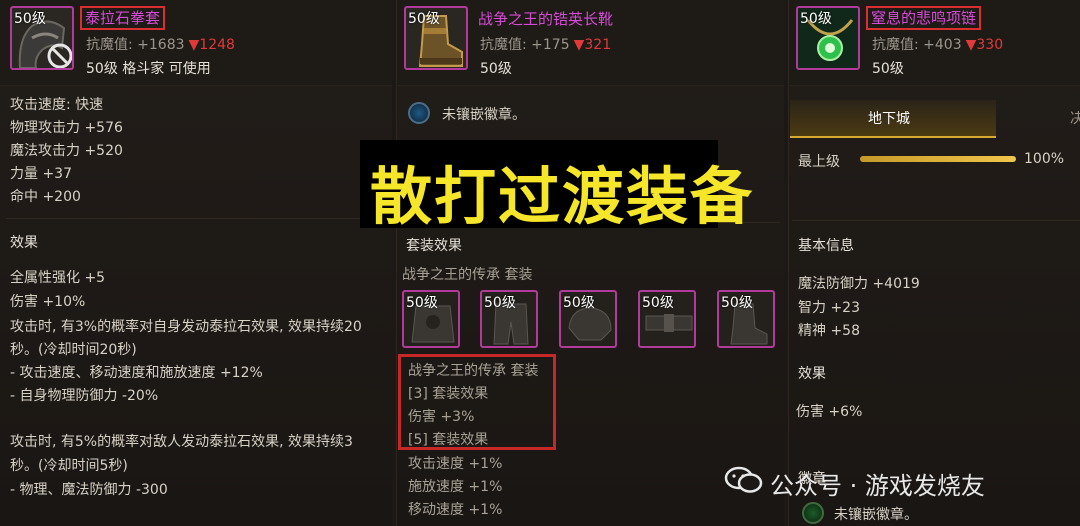 The height and width of the screenshot is (526, 1080). I want to click on resist-value: 抗魔值: +175 ▼321, so click(545, 44).